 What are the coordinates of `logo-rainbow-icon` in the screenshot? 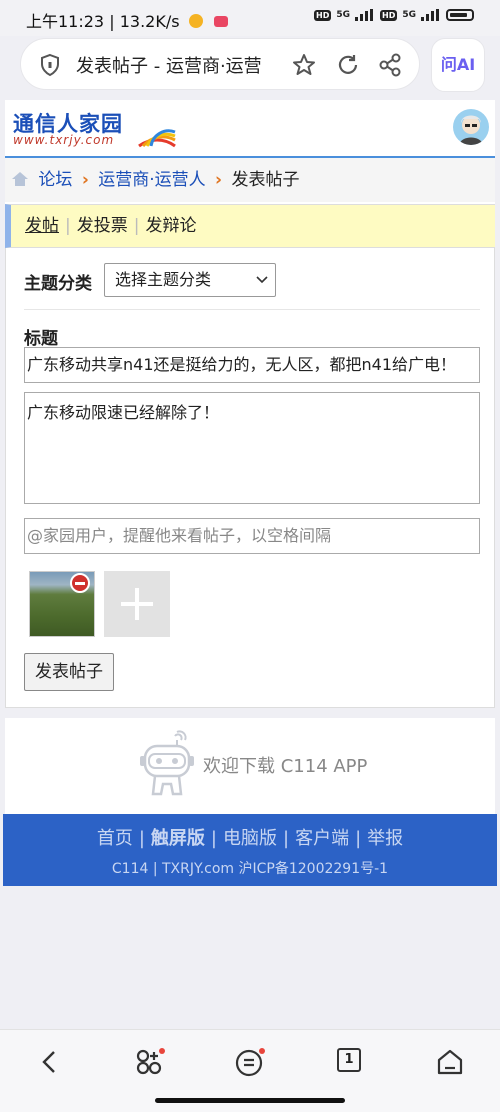 It's located at (157, 138).